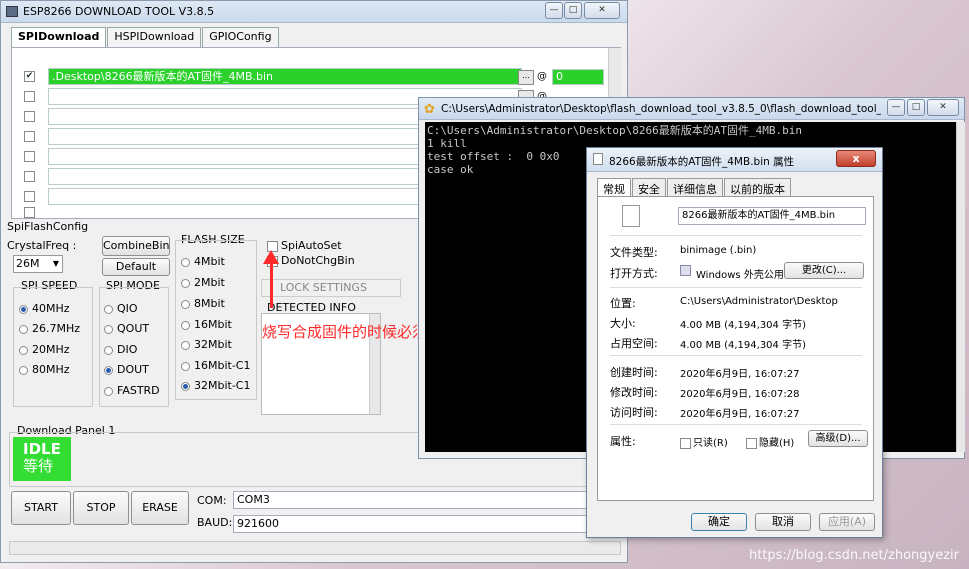 The width and height of the screenshot is (969, 569). What do you see at coordinates (719, 522) in the screenshot?
I see `ok-button: 确定` at bounding box center [719, 522].